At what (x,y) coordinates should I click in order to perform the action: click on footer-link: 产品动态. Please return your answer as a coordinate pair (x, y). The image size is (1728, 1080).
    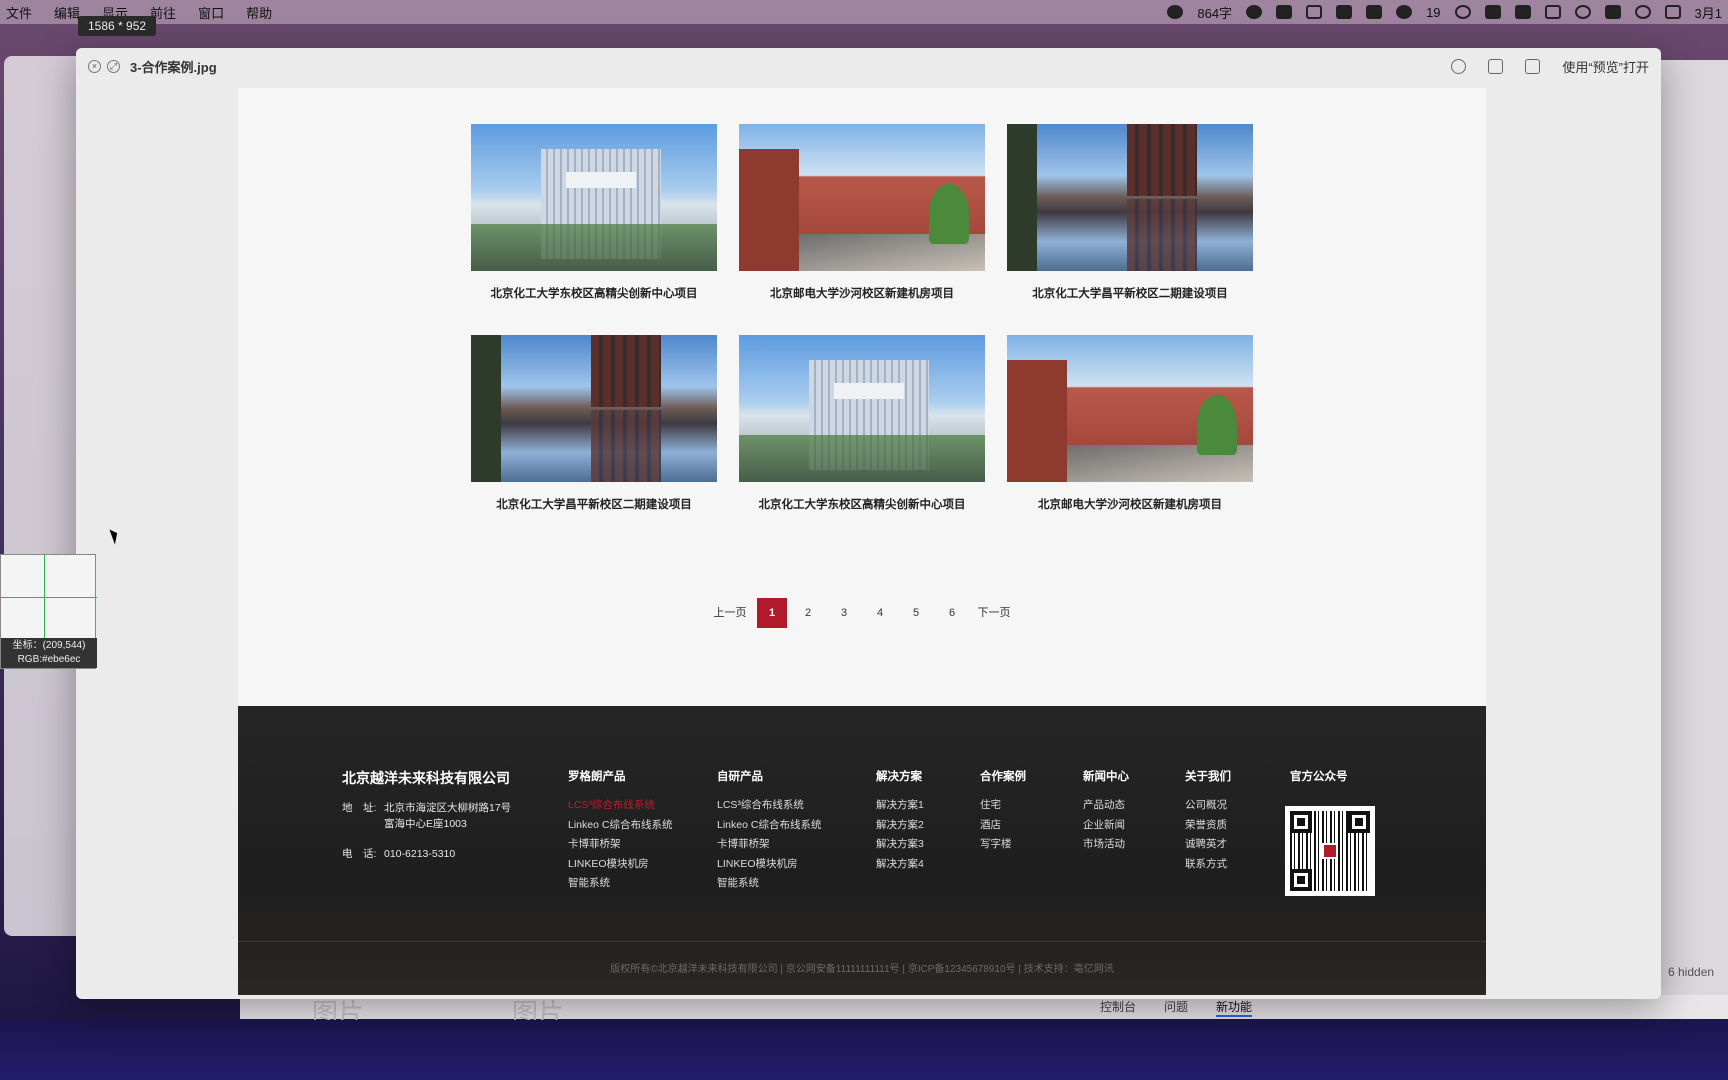
    Looking at the image, I should click on (1106, 806).